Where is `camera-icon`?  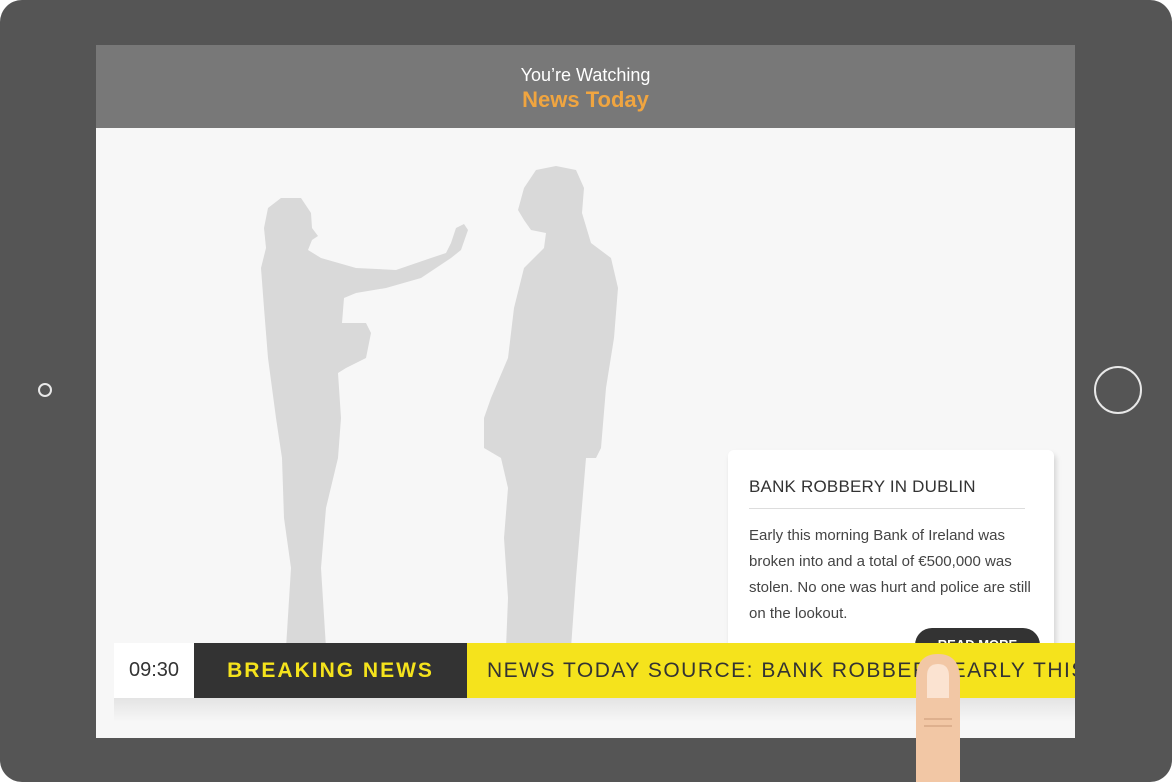 camera-icon is located at coordinates (45, 390).